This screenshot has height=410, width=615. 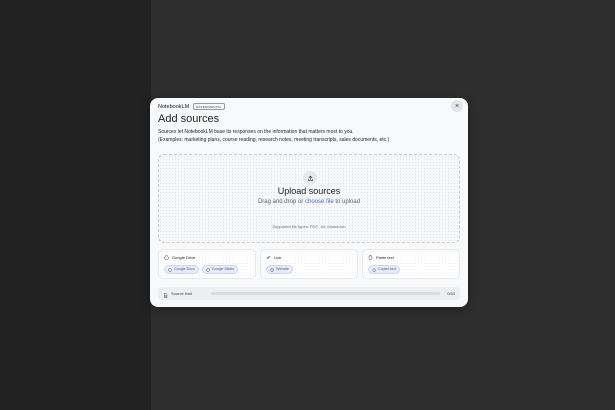 What do you see at coordinates (278, 257) in the screenshot?
I see `link-label: Link` at bounding box center [278, 257].